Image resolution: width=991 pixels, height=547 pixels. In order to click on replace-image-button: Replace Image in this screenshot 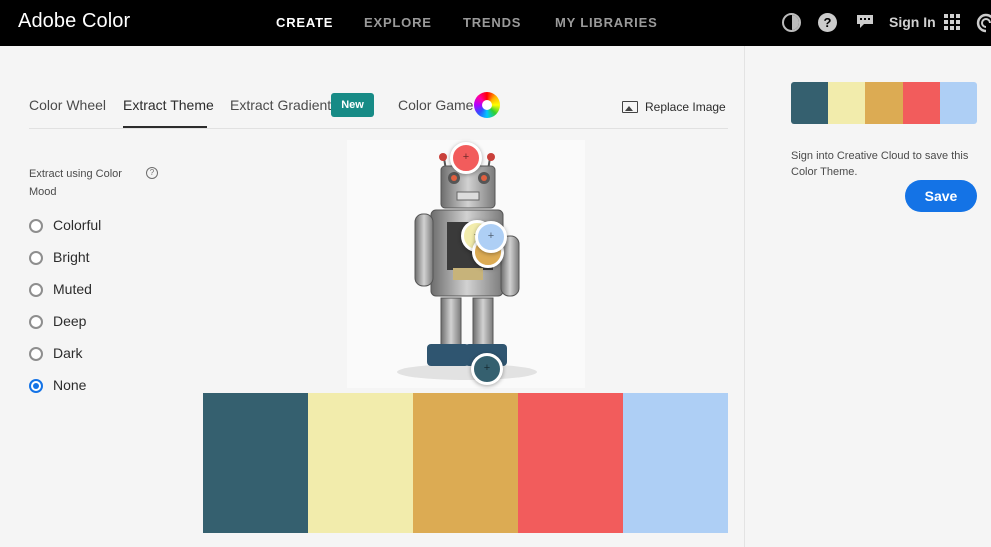, I will do `click(685, 107)`.